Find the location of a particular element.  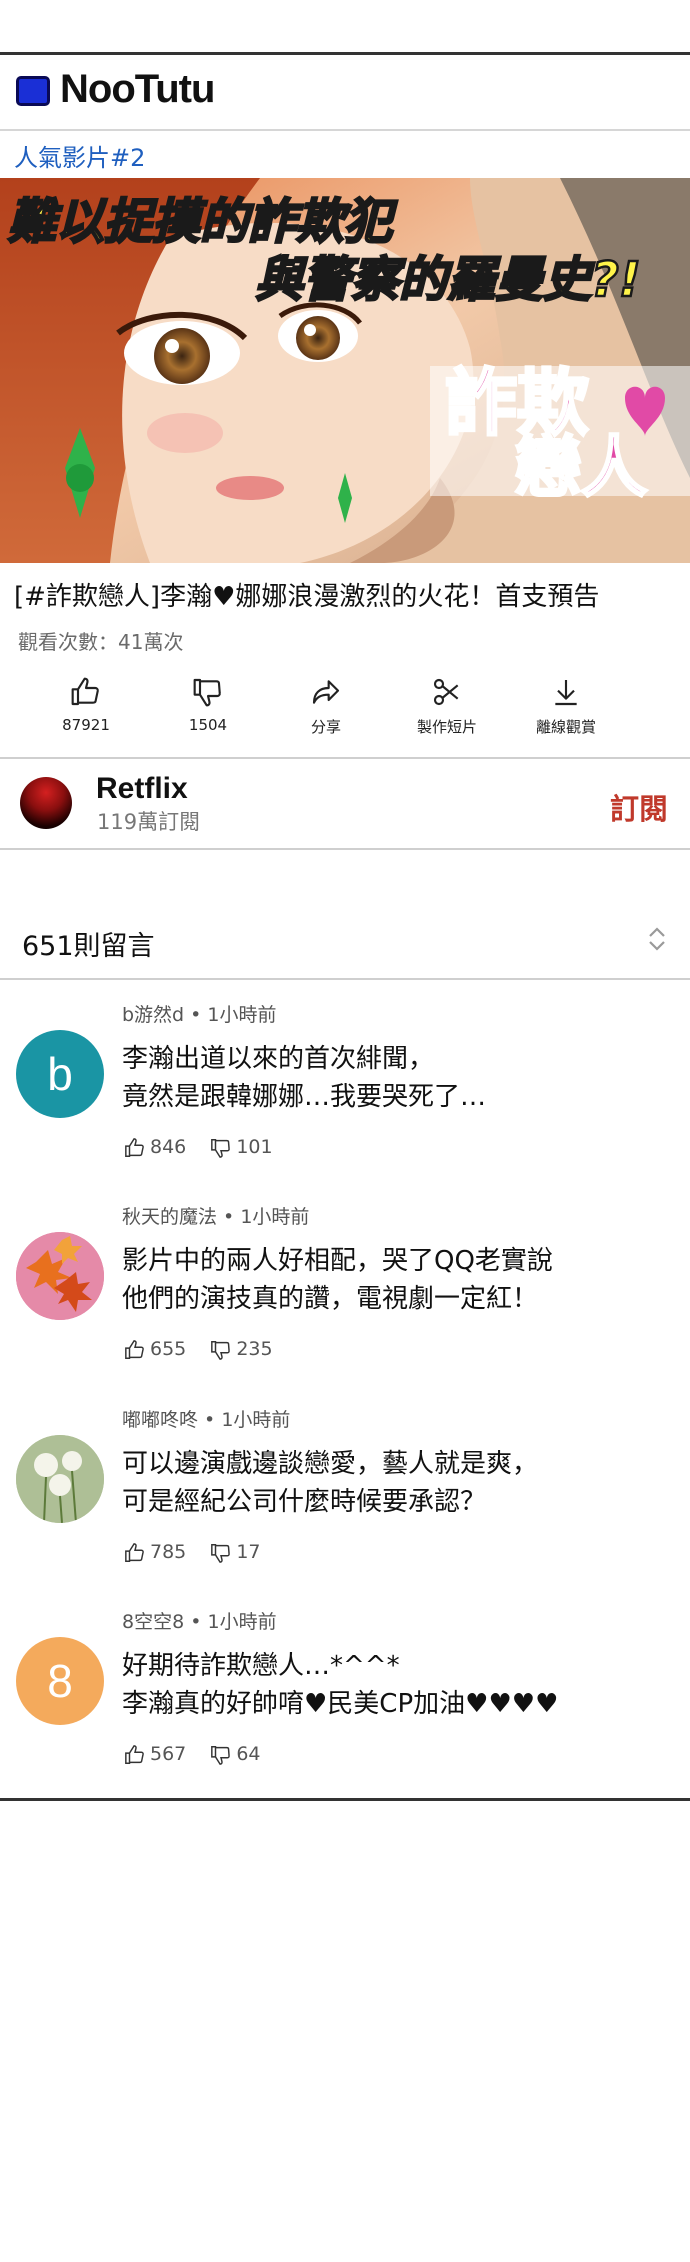

download-icon is located at coordinates (566, 693).